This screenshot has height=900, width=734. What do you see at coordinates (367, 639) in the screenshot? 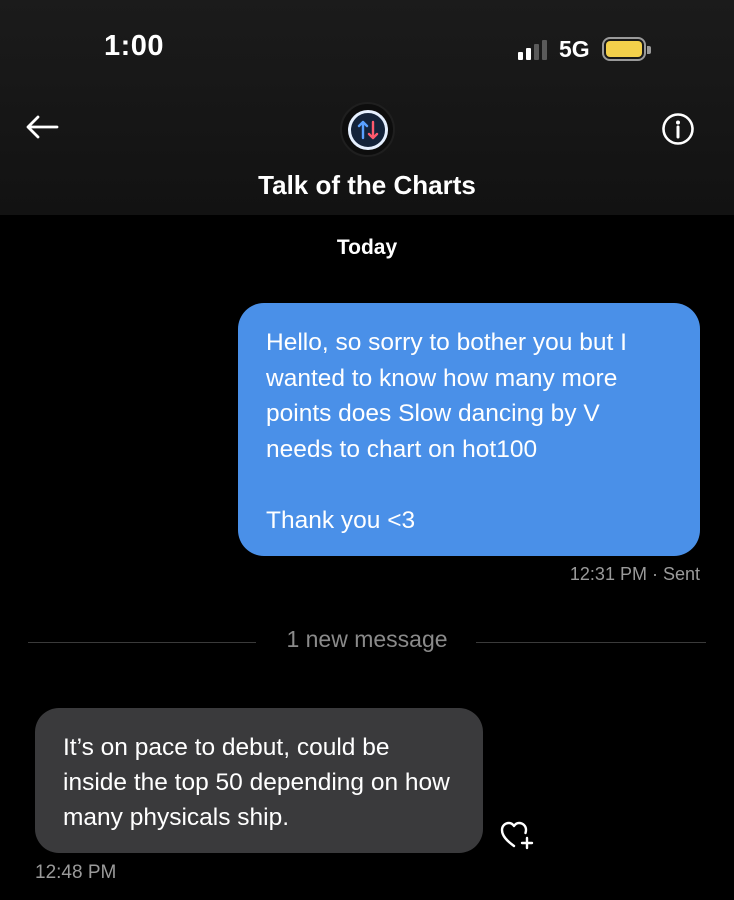
I see `new-message-divider: 1 new message` at bounding box center [367, 639].